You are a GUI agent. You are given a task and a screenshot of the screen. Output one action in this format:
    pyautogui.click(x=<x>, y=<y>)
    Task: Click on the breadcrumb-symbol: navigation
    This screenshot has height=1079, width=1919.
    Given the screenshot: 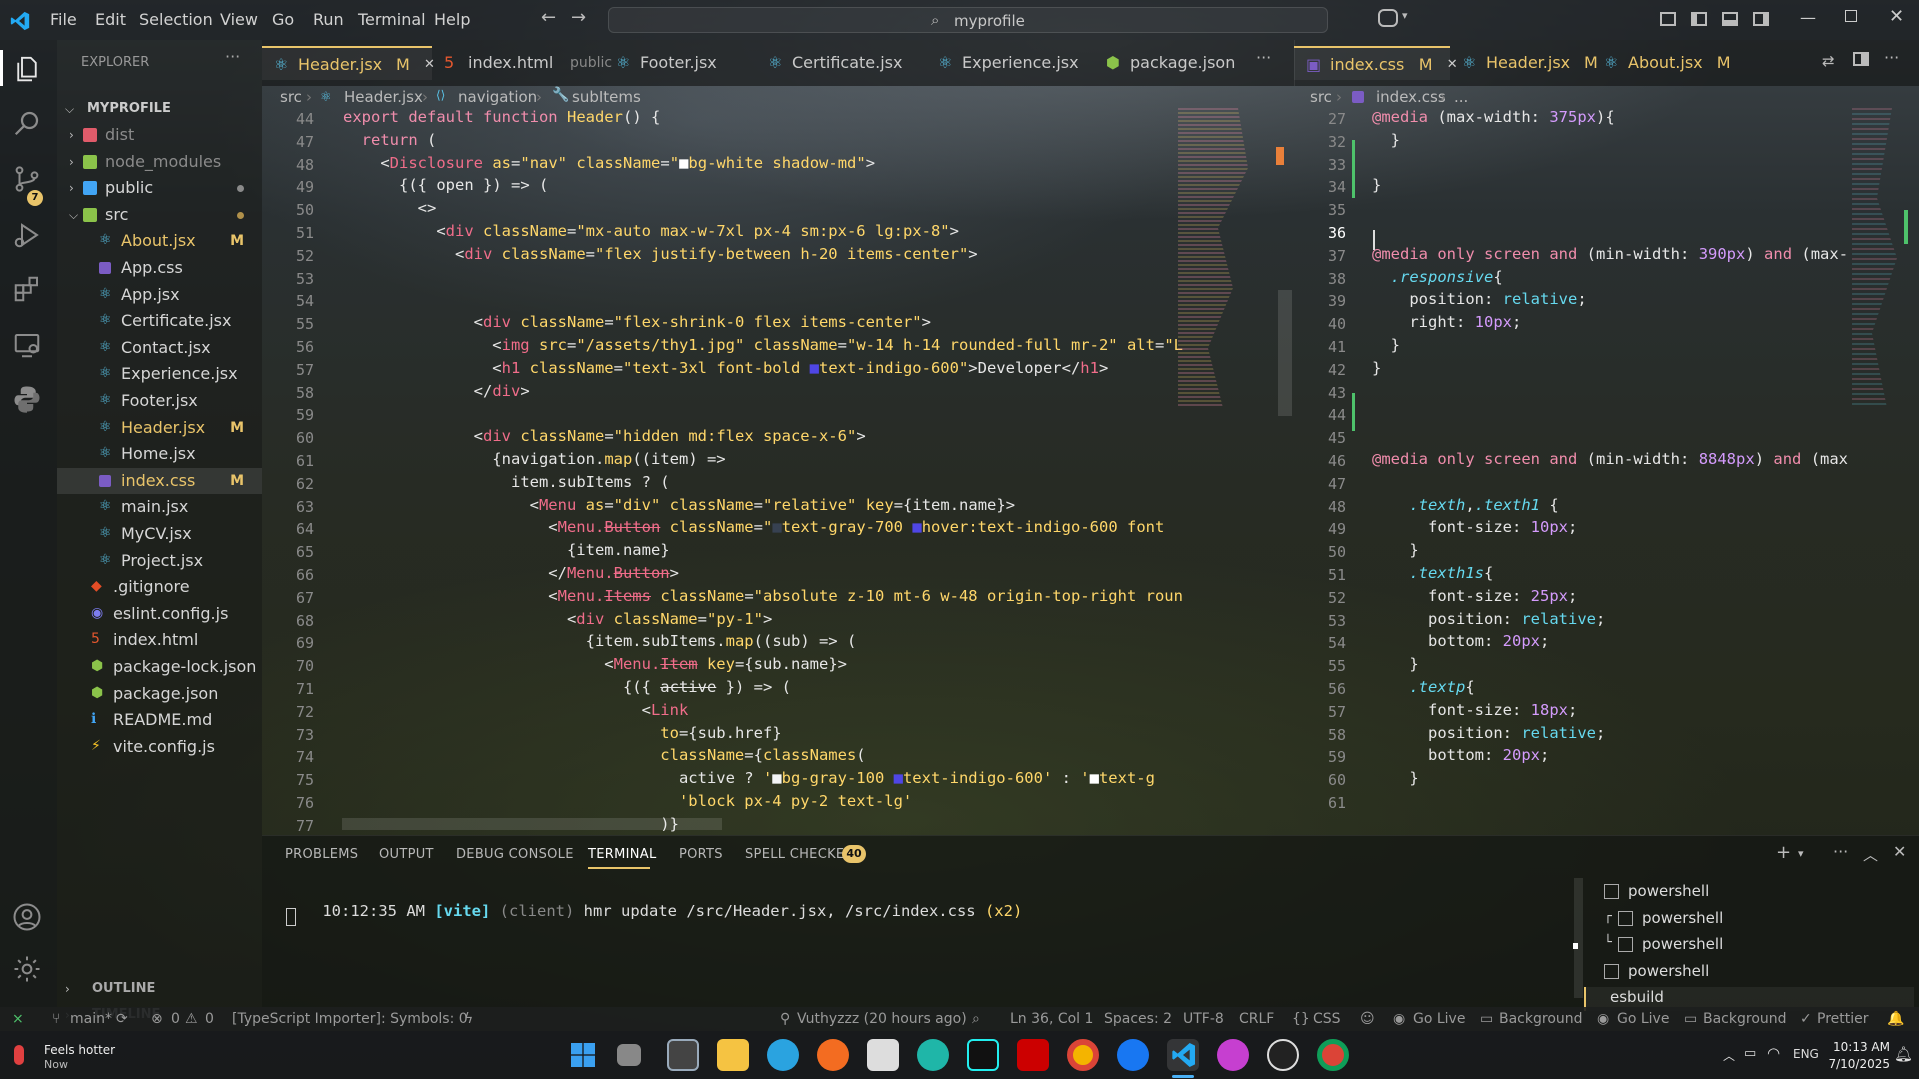 What is the action you would take?
    pyautogui.click(x=497, y=97)
    